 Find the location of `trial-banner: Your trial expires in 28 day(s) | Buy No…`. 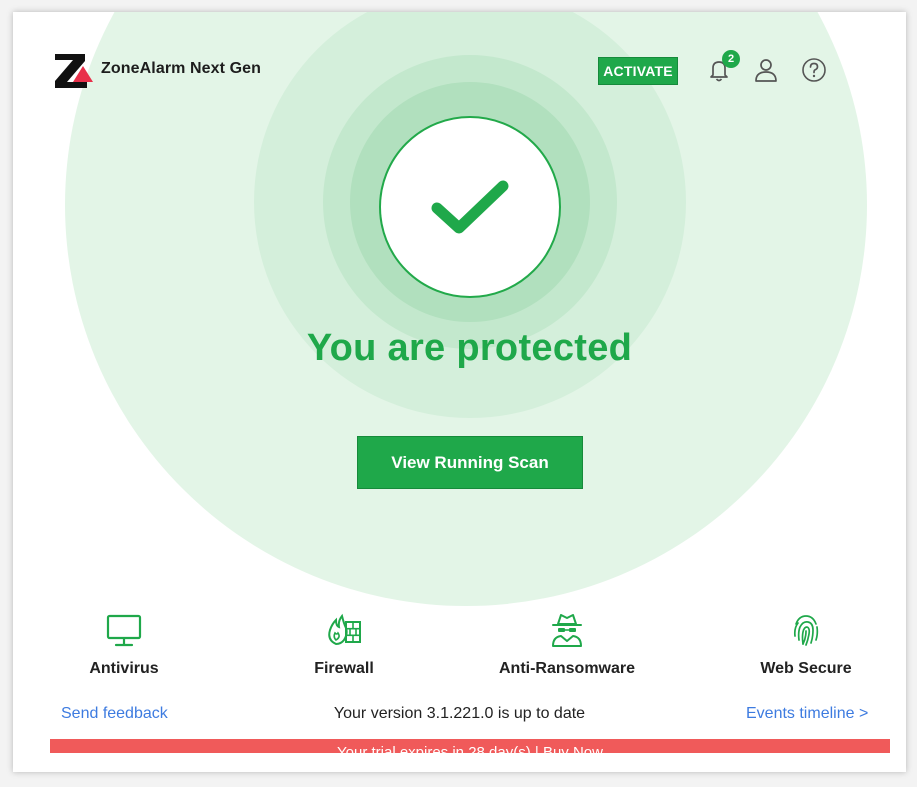

trial-banner: Your trial expires in 28 day(s) | Buy No… is located at coordinates (470, 746).